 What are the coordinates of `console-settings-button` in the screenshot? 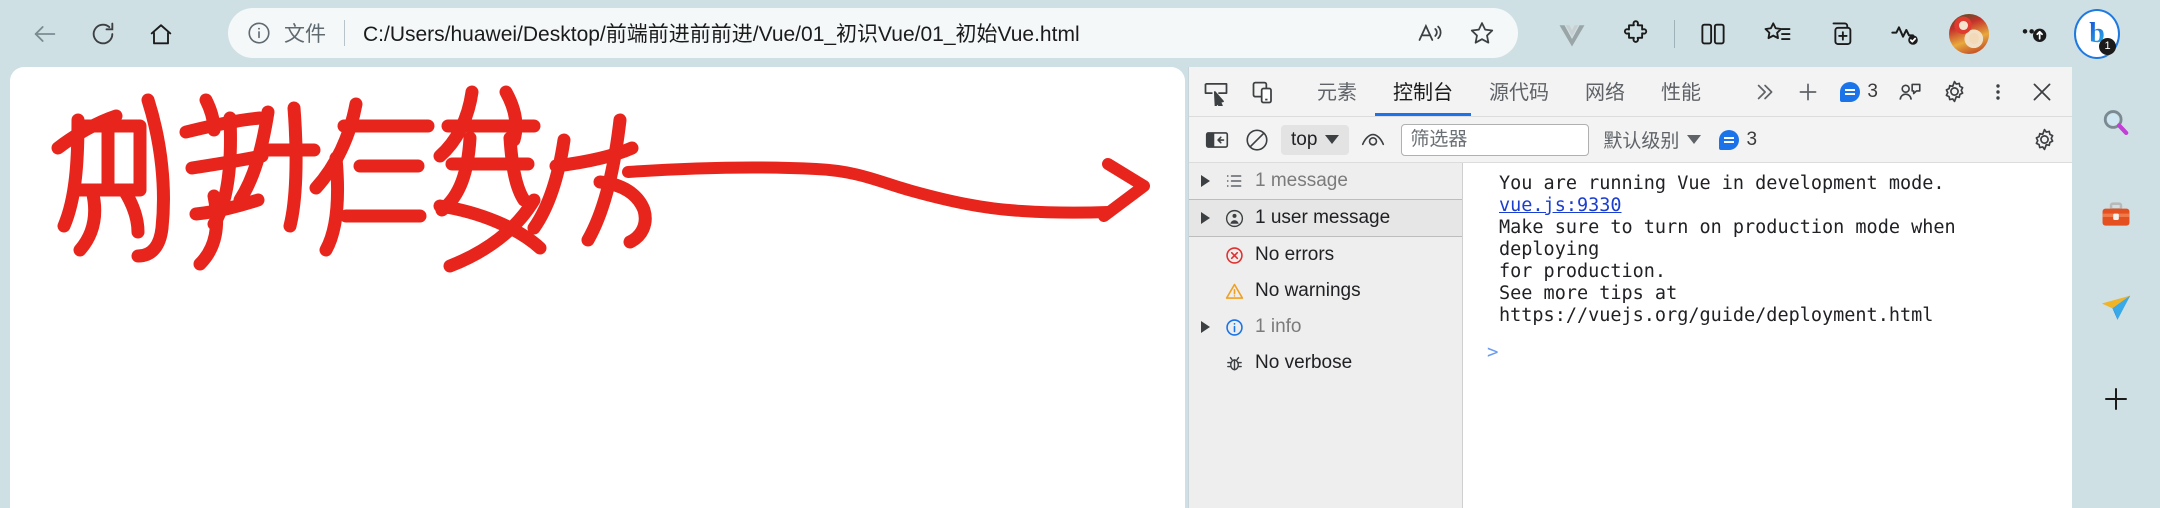 It's located at (2044, 140).